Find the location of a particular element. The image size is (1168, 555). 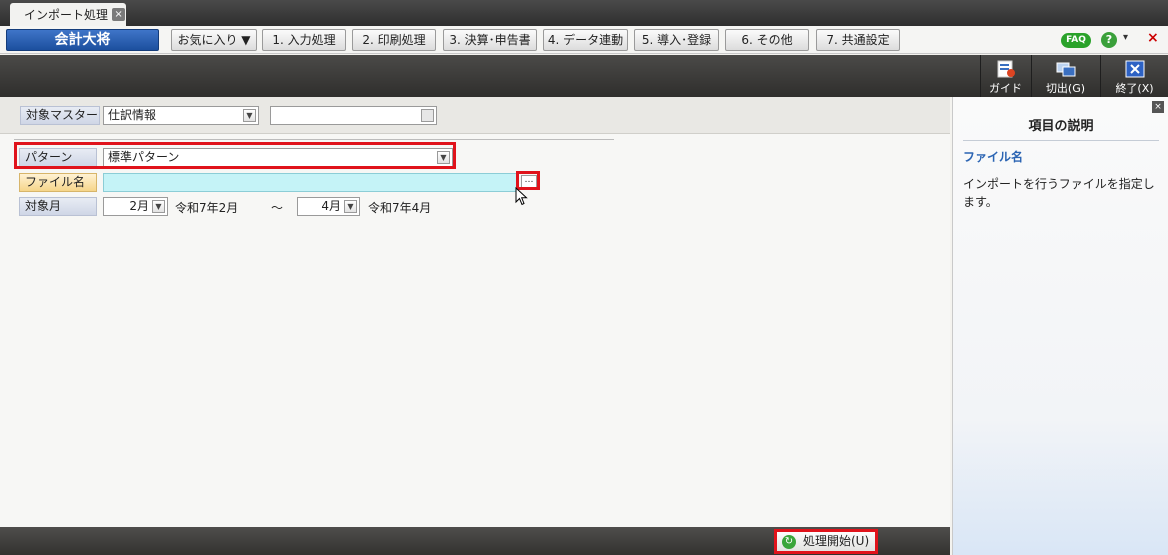

toolbar: ガイド 切出(G) 終了(X) is located at coordinates (584, 76).